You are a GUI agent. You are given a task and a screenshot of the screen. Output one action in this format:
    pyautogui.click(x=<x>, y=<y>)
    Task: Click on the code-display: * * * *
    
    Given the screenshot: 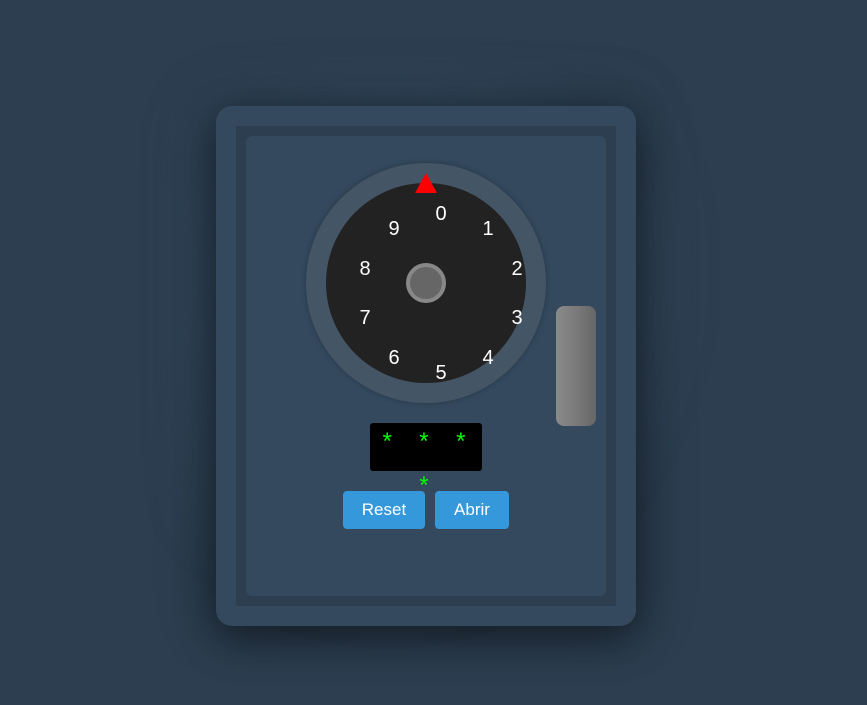 What is the action you would take?
    pyautogui.click(x=426, y=462)
    